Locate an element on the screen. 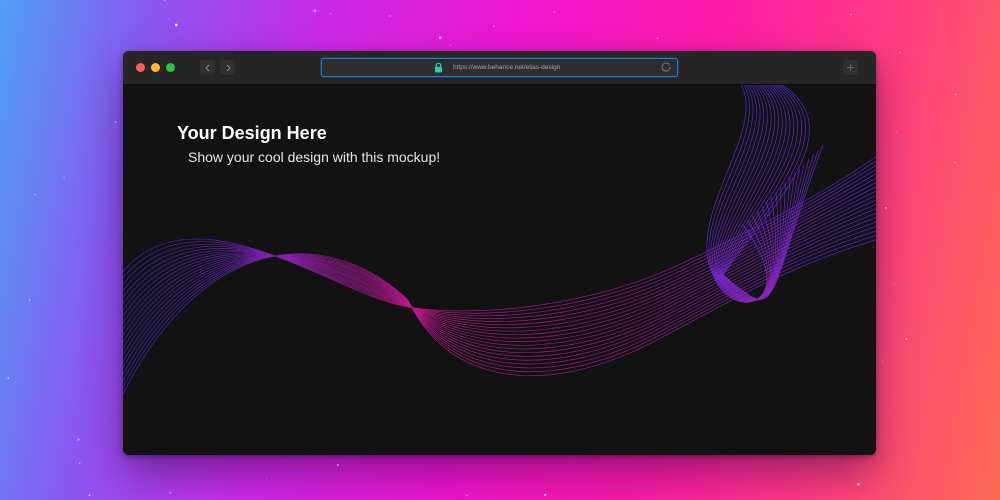 The height and width of the screenshot is (500, 1000). new-tab-button is located at coordinates (850, 67).